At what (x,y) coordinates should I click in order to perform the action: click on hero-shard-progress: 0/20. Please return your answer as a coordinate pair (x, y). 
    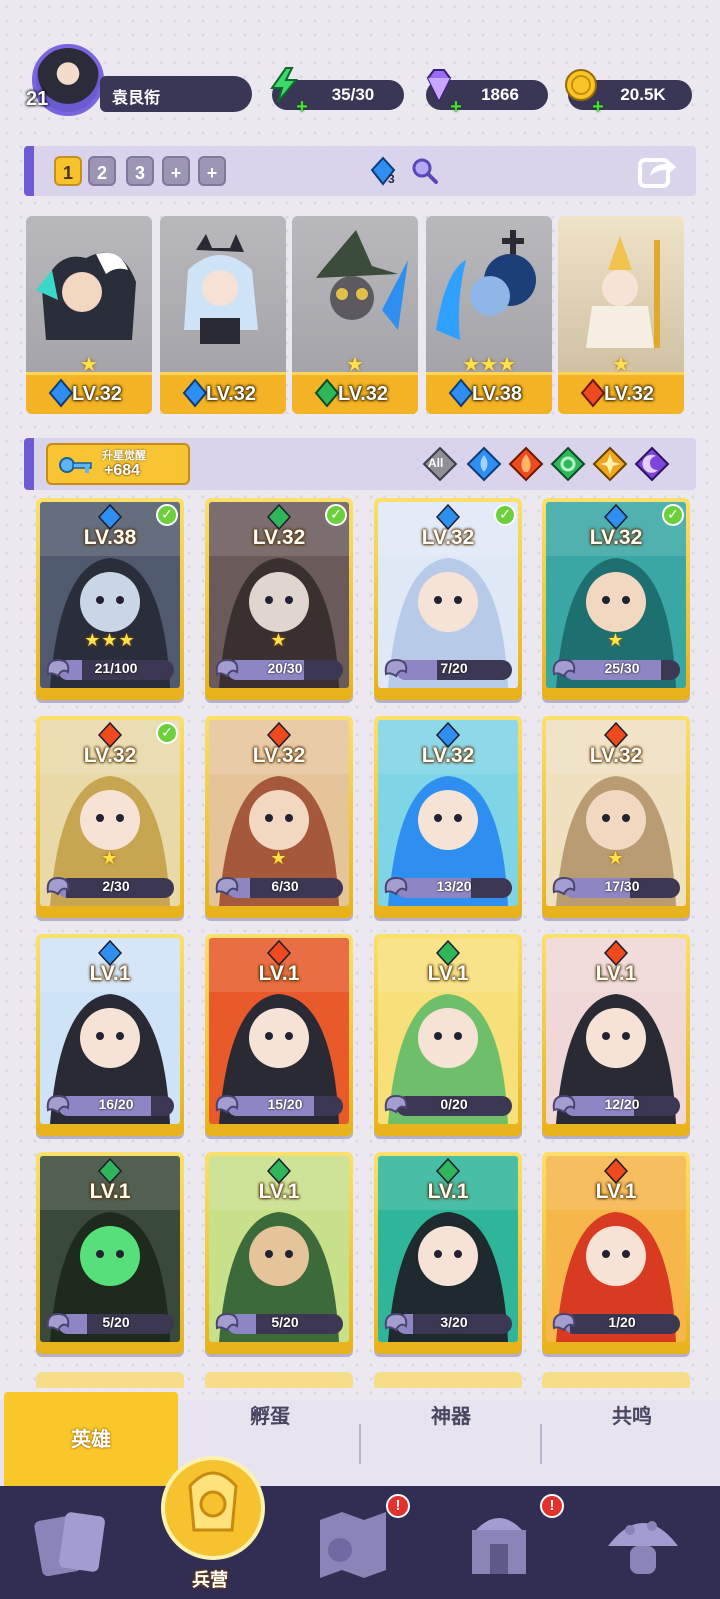
    Looking at the image, I should click on (454, 1106).